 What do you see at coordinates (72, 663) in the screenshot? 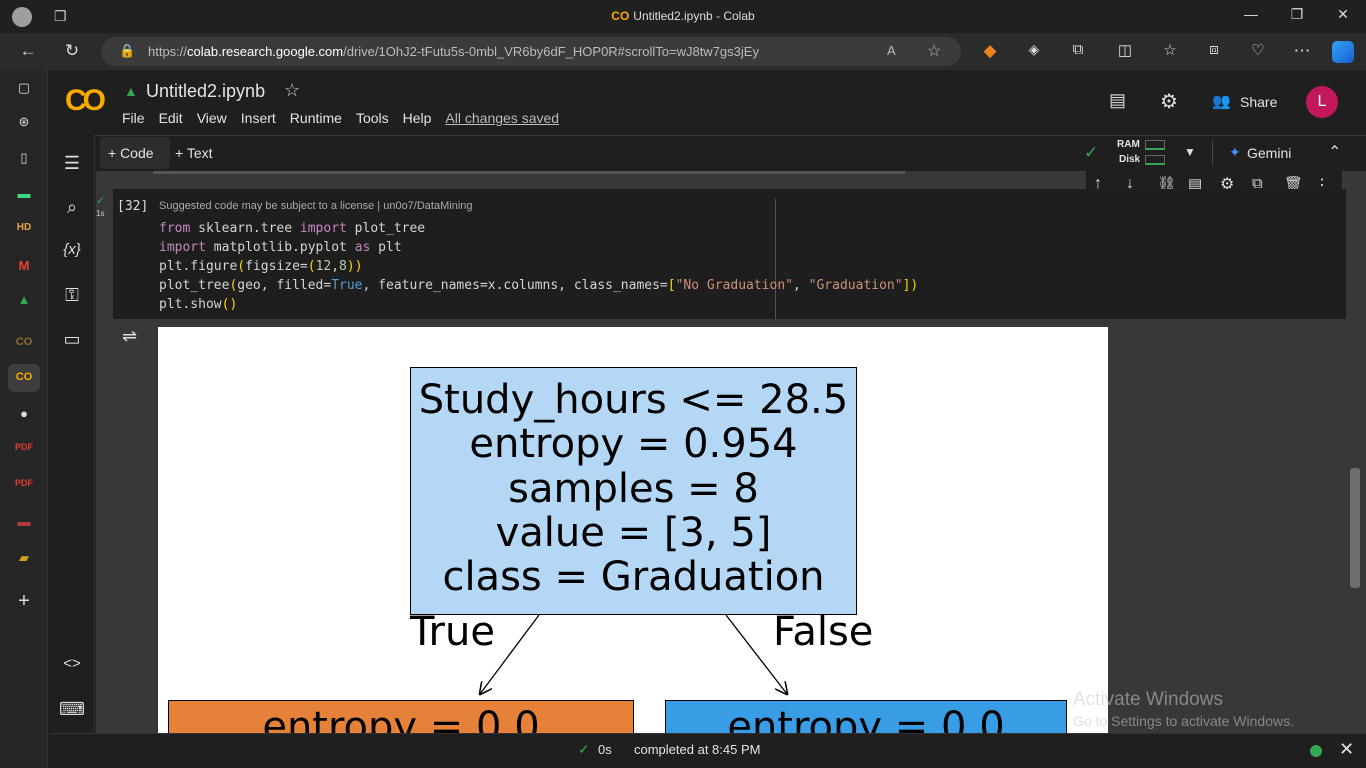
I see `code-snippets-icon: <>` at bounding box center [72, 663].